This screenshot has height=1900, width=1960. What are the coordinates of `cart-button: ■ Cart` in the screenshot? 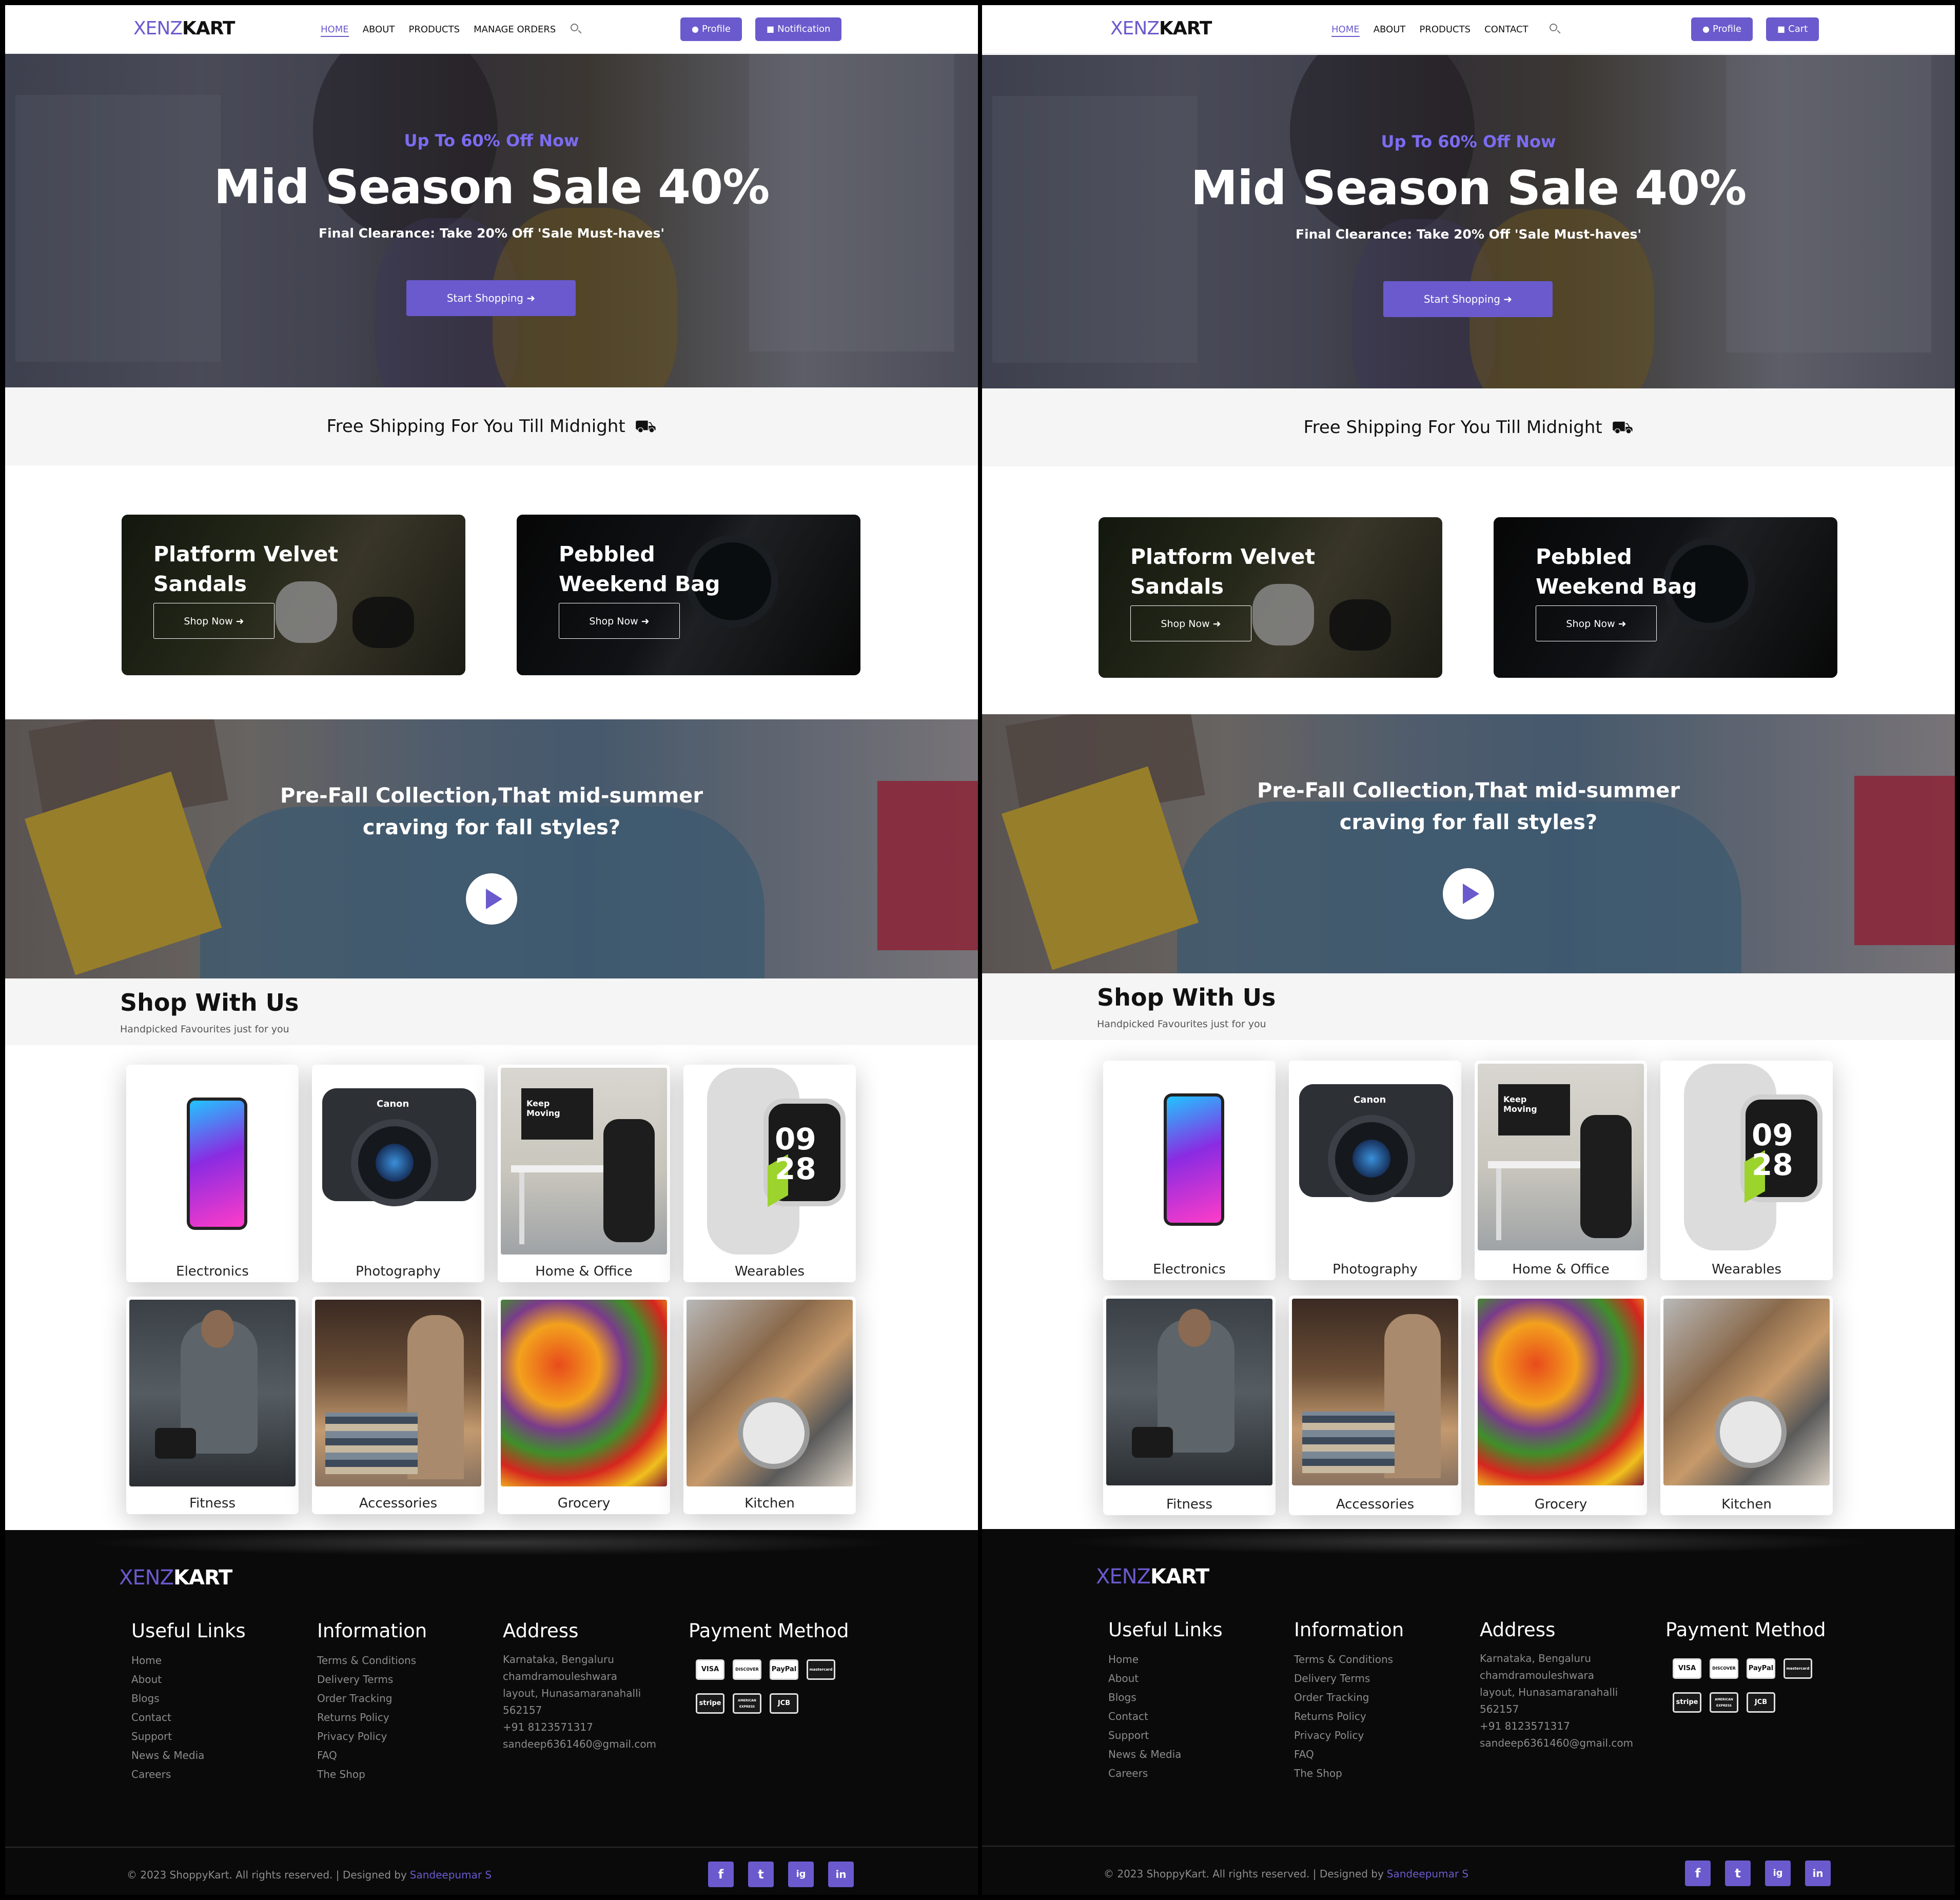 It's located at (1792, 29).